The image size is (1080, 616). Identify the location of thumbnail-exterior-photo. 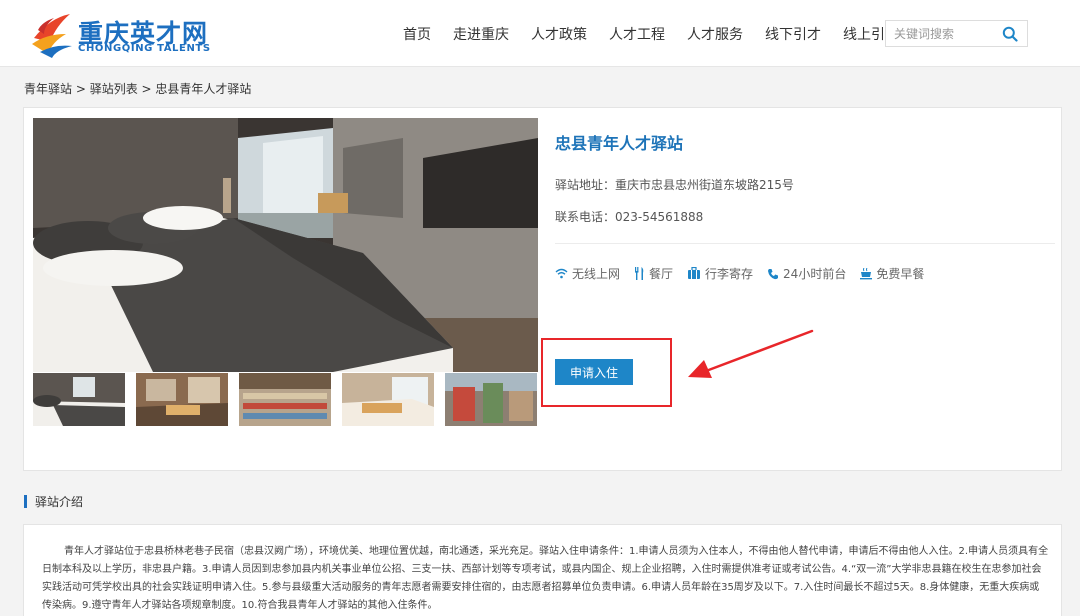
(491, 399).